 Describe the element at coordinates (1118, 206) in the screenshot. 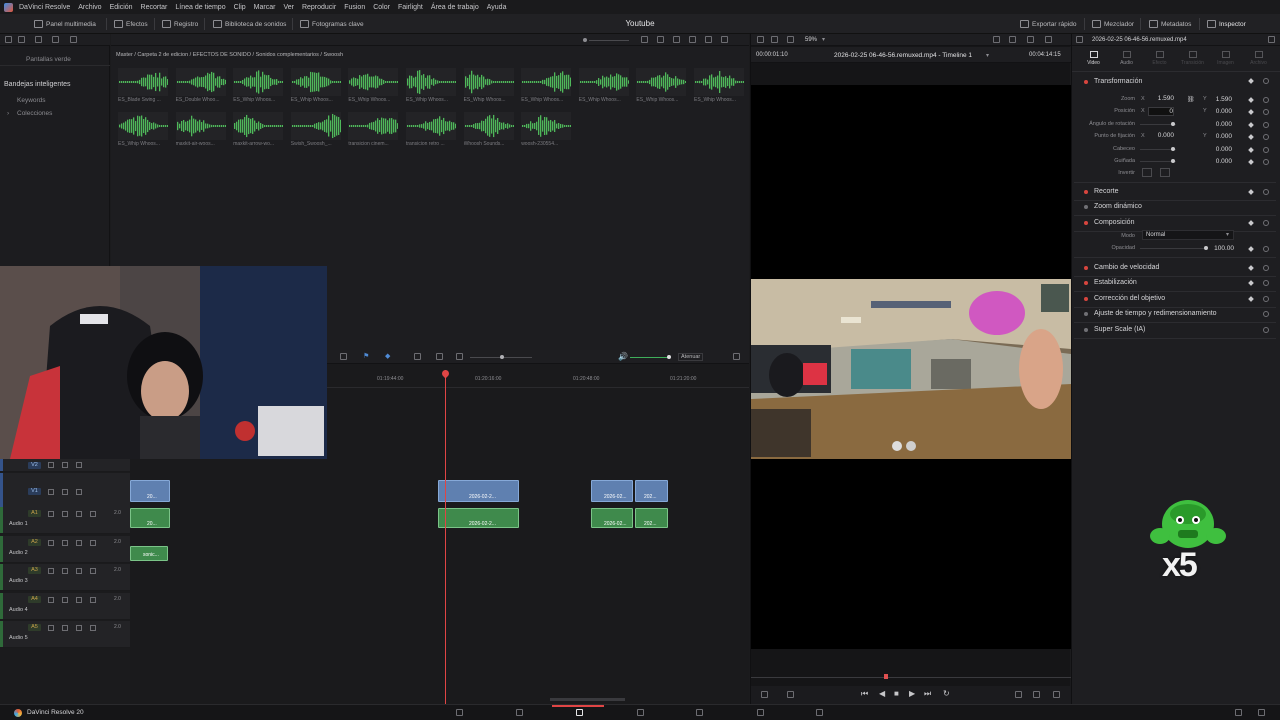

I see `section-header-1: Zoom dinámico` at that location.